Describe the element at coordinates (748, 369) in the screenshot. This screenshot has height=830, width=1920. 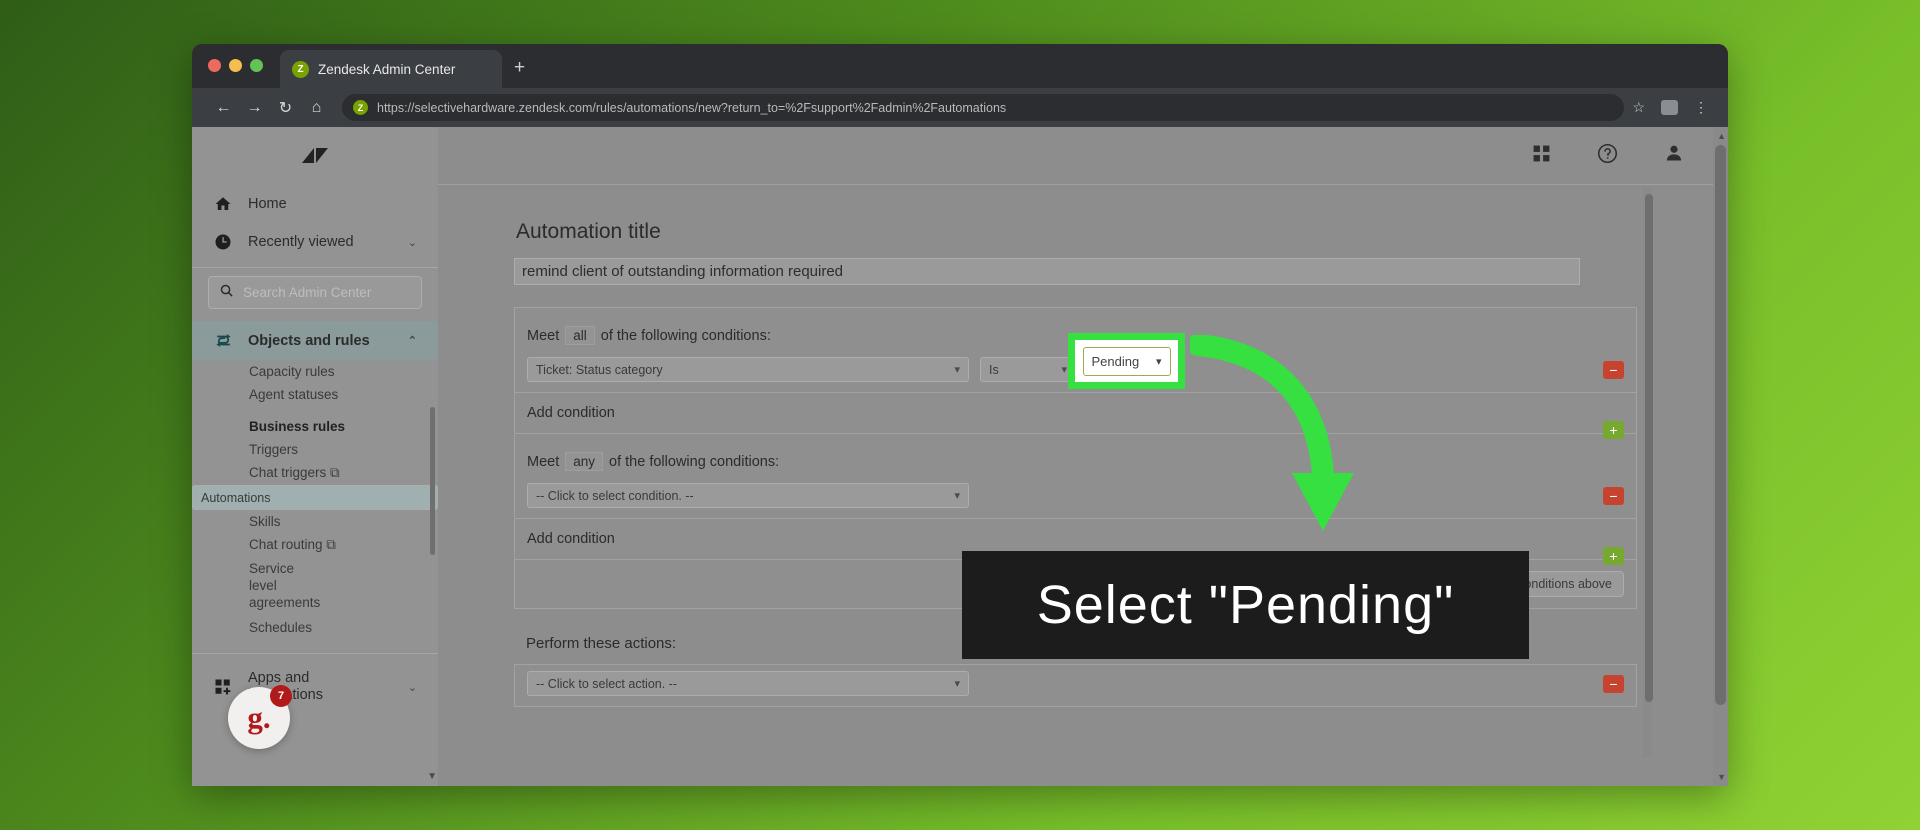
I see `condition-field-select: Ticket: Status category ▾` at that location.